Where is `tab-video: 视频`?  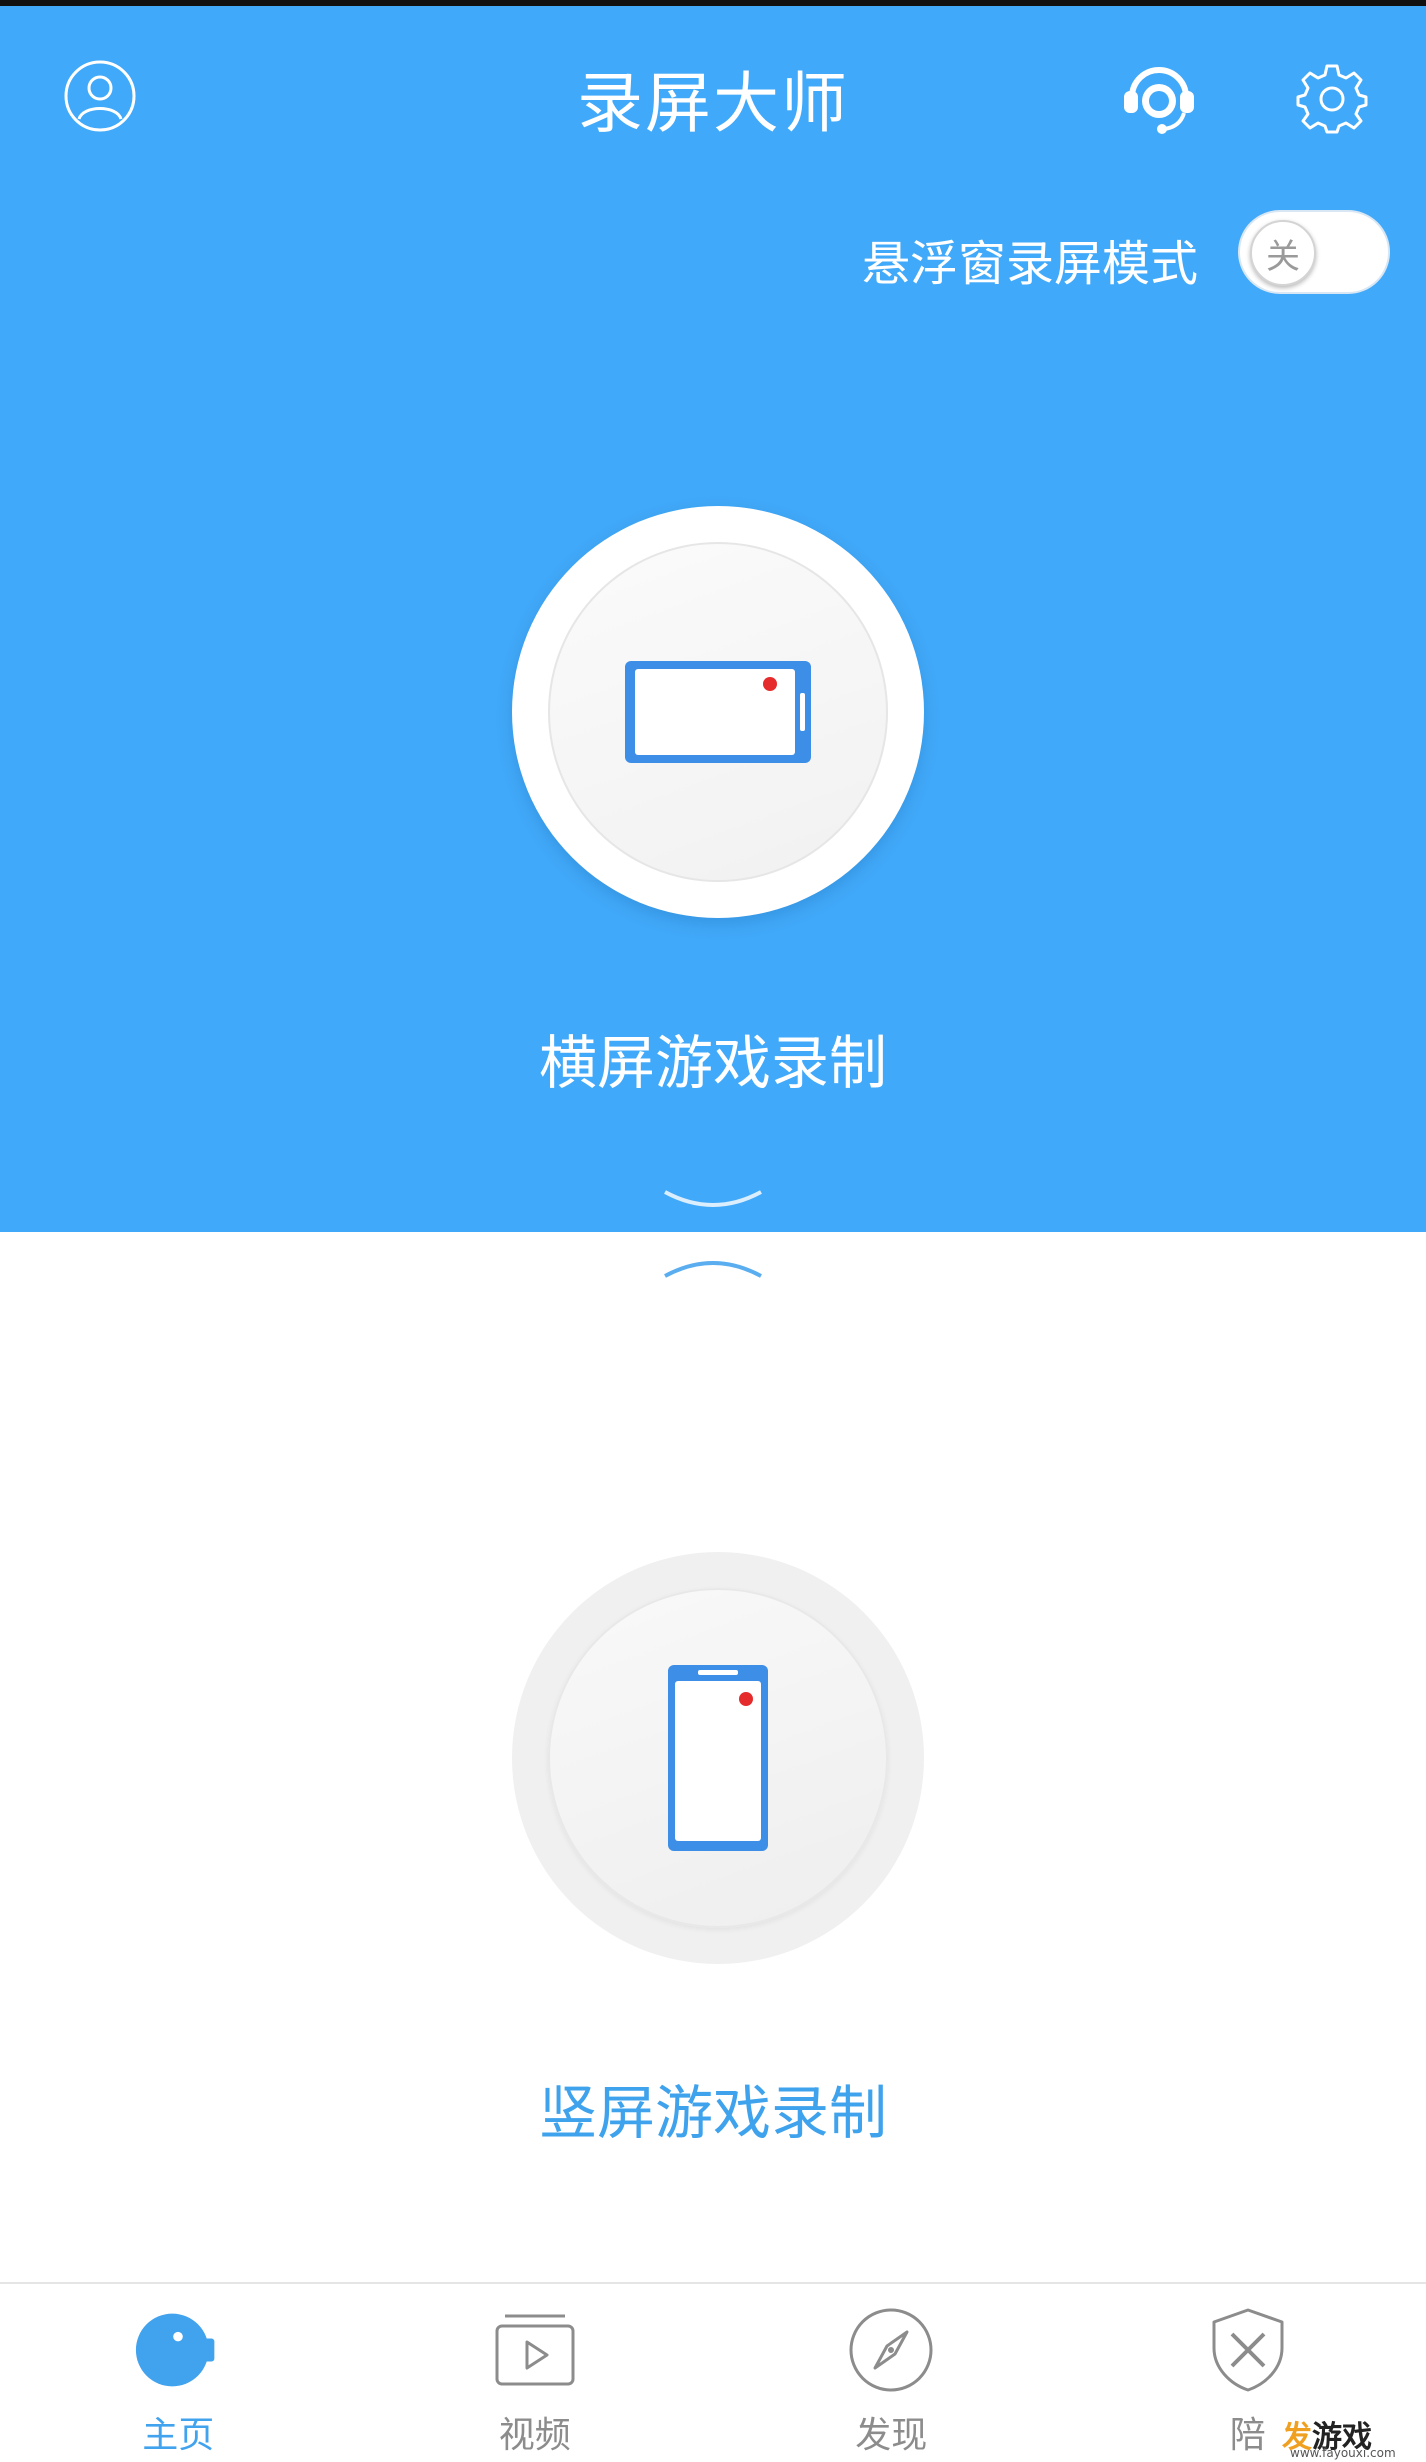 tab-video: 视频 is located at coordinates (535, 2373).